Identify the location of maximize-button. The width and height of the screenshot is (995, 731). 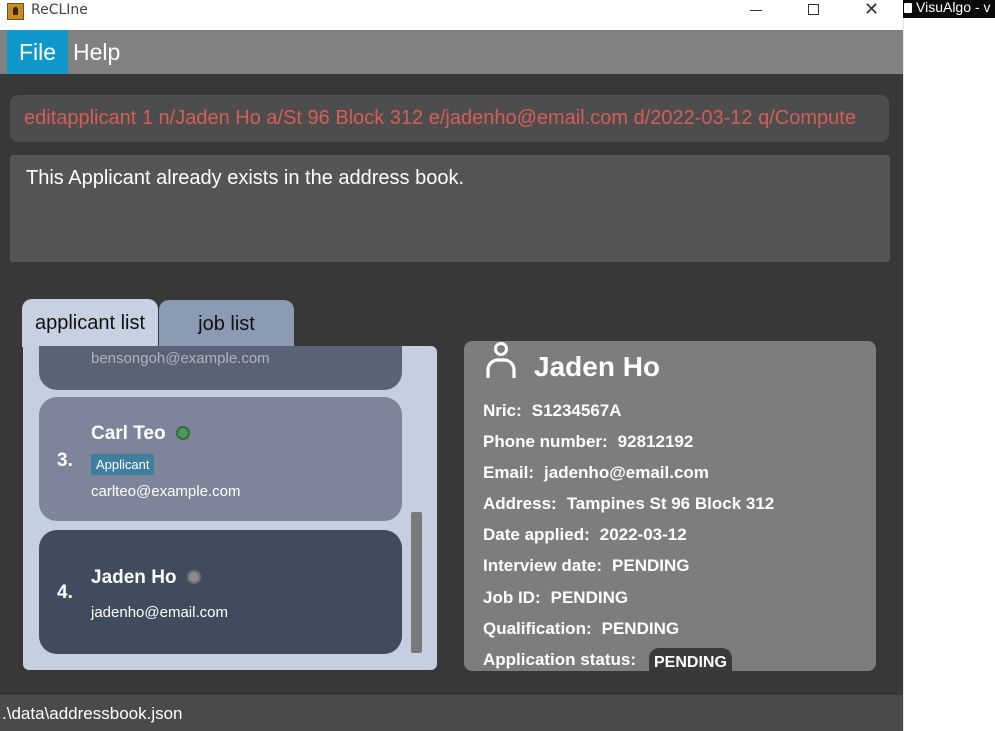
(814, 15).